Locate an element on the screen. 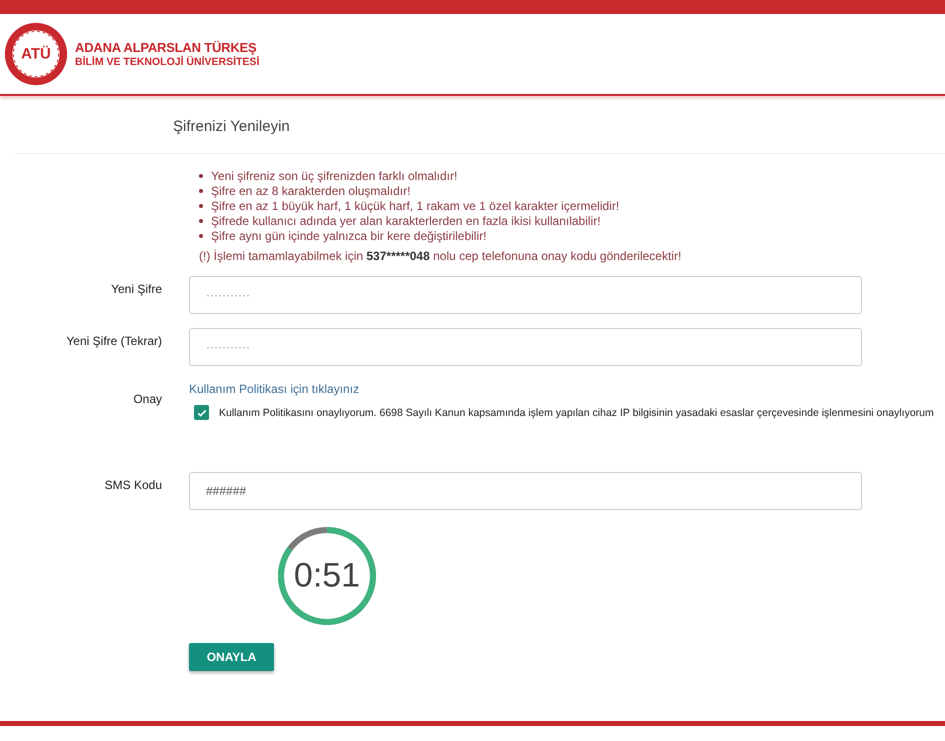 This screenshot has width=945, height=741. consent-checkbox is located at coordinates (201, 412).